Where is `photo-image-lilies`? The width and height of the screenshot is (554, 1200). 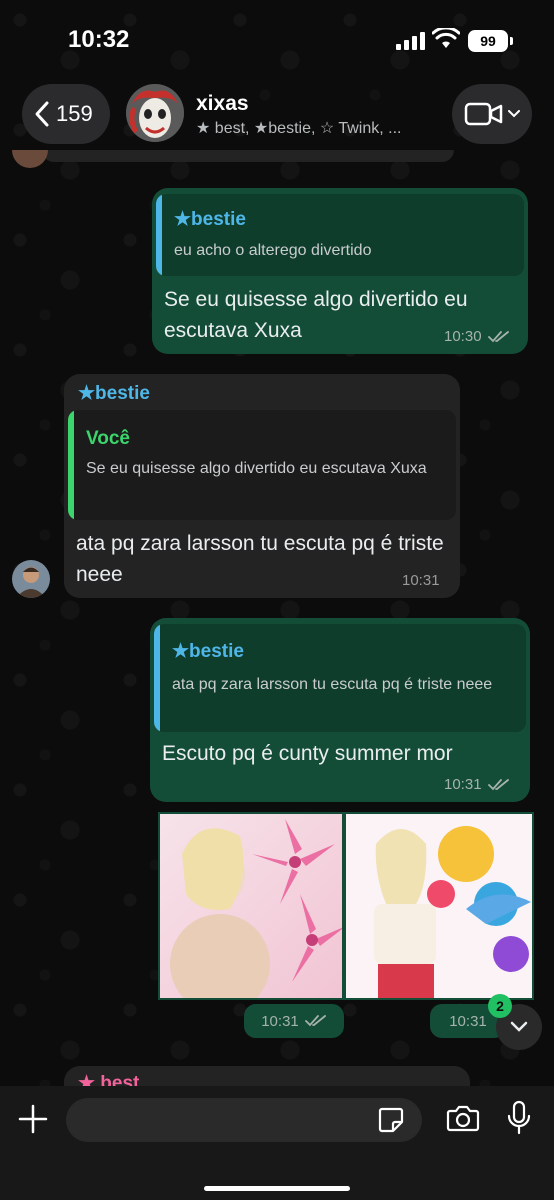
photo-image-lilies is located at coordinates (251, 906).